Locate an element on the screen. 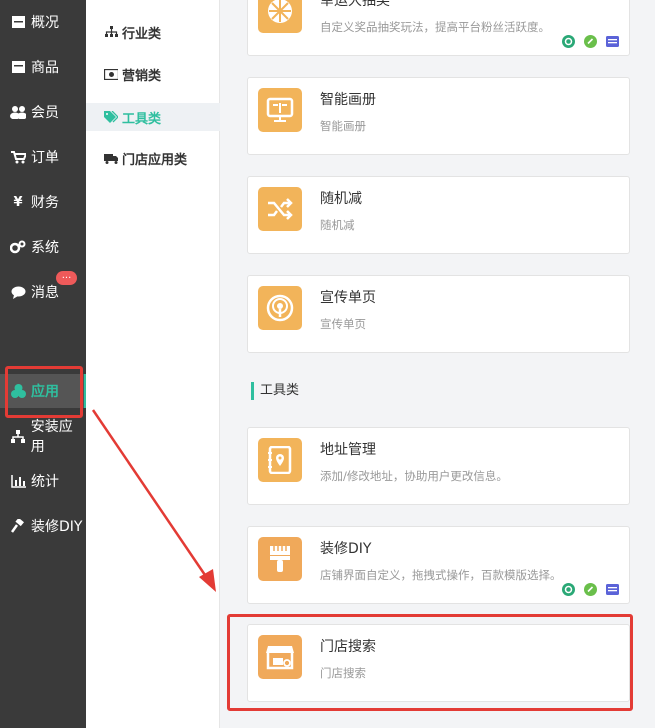 This screenshot has height=728, width=655. app-card-smart-album: 智能画册 智能画册 is located at coordinates (438, 116).